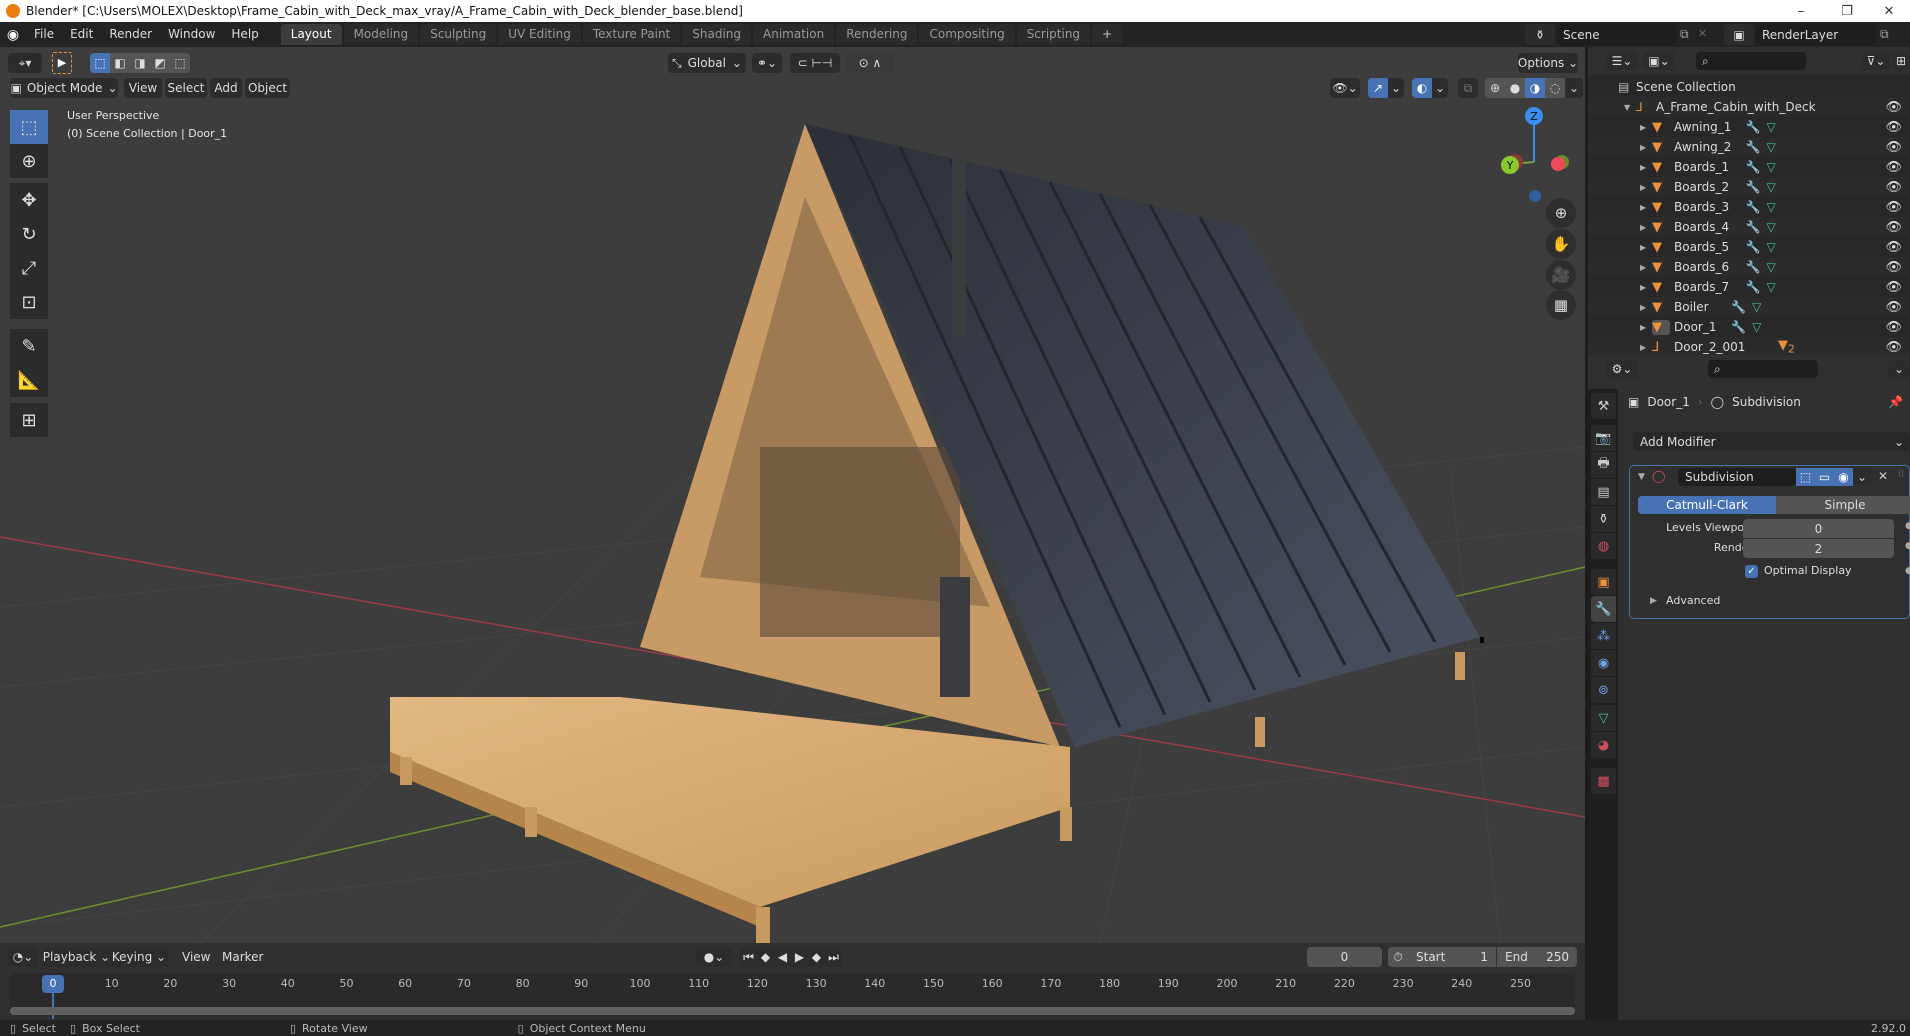 This screenshot has height=1036, width=1910. Describe the element at coordinates (792, 1011) in the screenshot. I see `timeline-scrollbar` at that location.